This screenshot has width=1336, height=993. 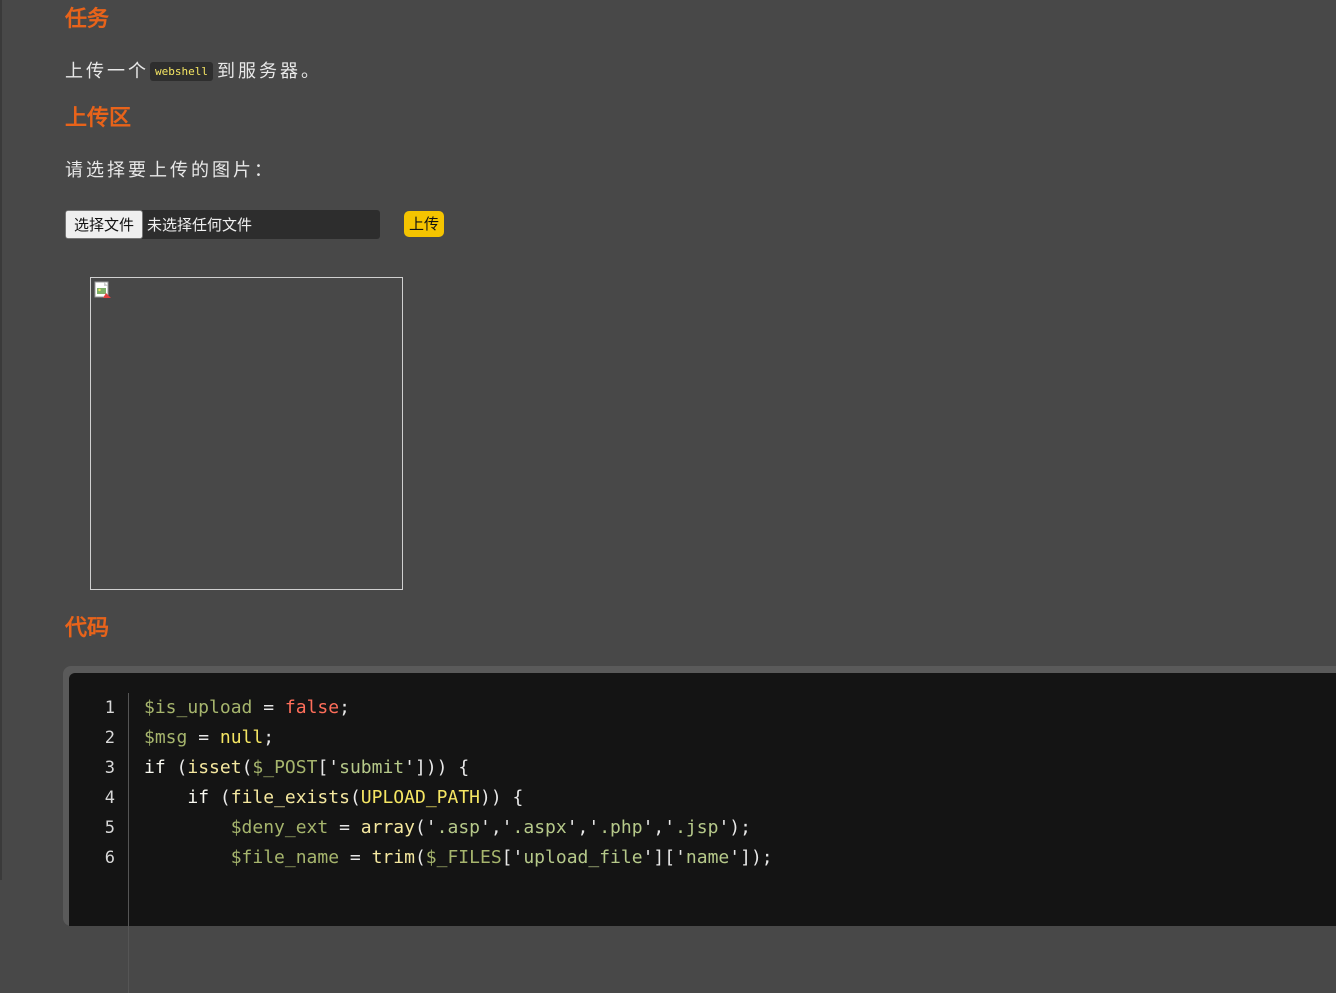 I want to click on code-token: submit, so click(x=372, y=767).